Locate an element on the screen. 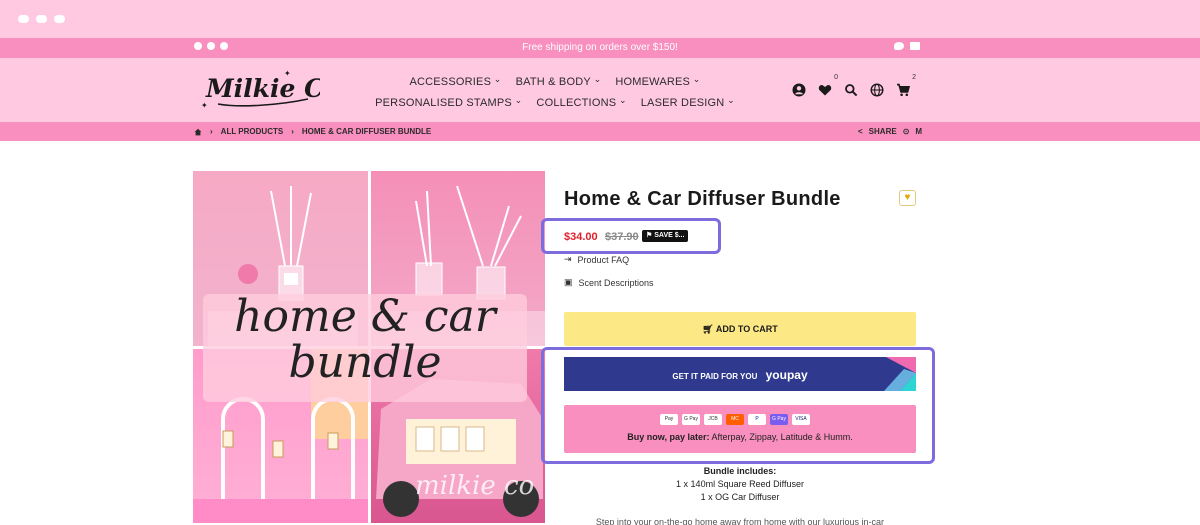  product-faq-link: ⇥ Product FAQ is located at coordinates (596, 259).